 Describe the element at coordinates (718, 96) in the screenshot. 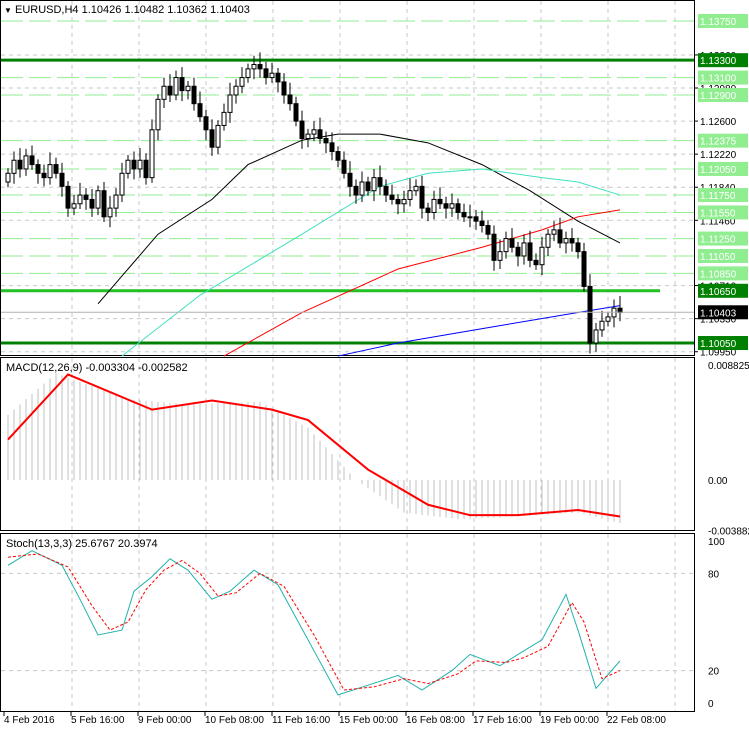

I see `level-price-label: 1.12900` at that location.